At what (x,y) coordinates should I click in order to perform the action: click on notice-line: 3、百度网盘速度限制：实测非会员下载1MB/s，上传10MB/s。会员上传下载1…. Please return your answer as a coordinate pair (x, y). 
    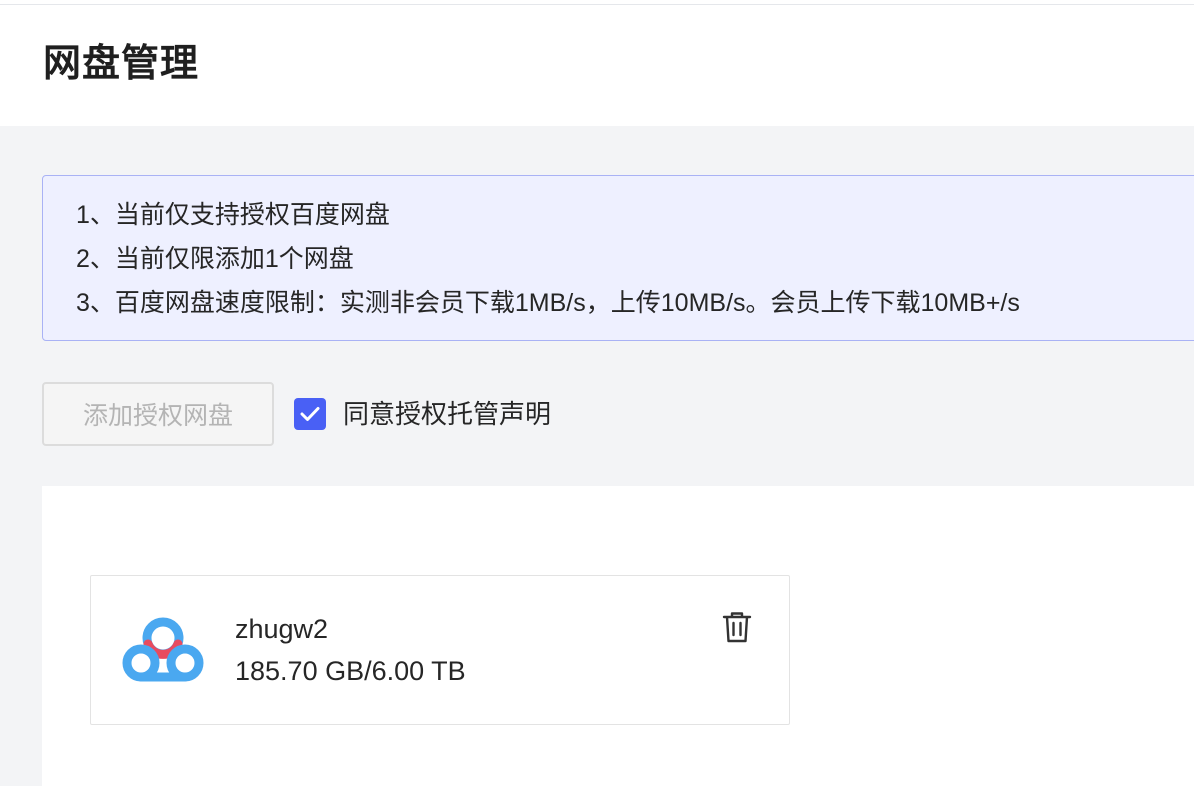
    Looking at the image, I should click on (548, 303).